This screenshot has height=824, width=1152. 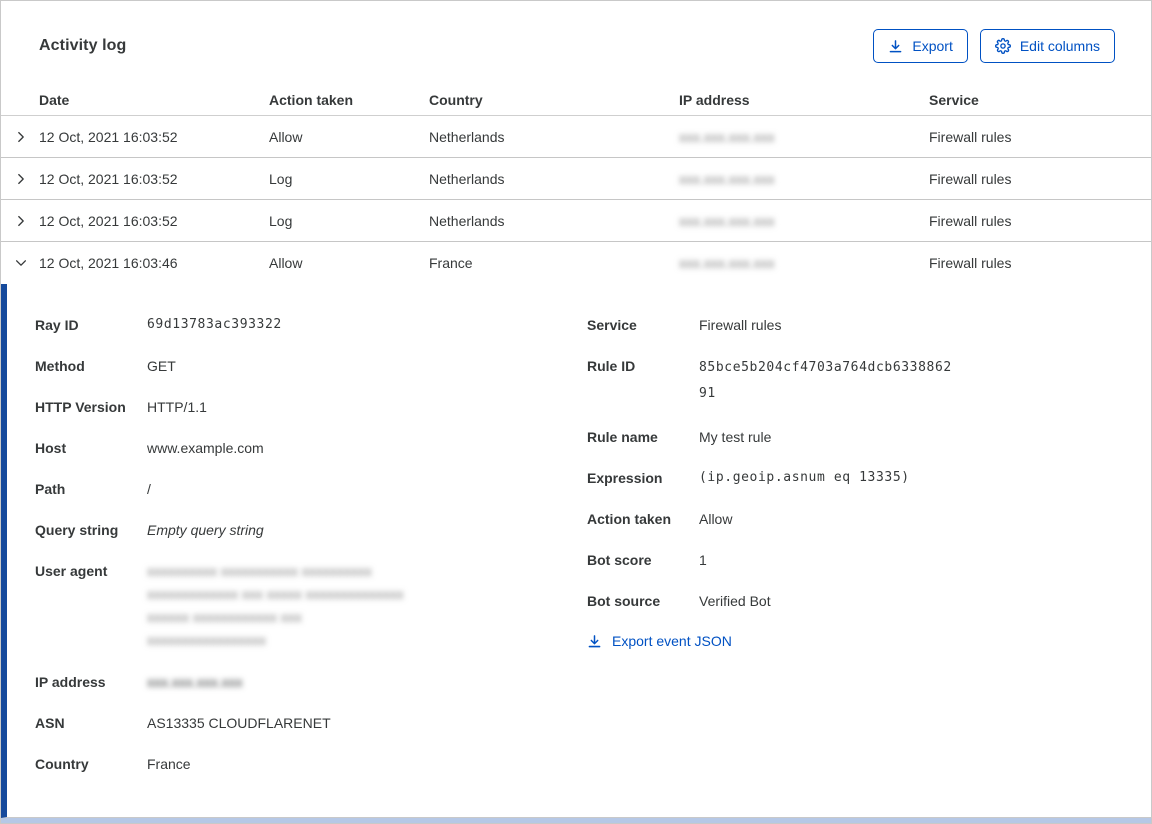 I want to click on field-value: Empty query string, so click(x=205, y=530).